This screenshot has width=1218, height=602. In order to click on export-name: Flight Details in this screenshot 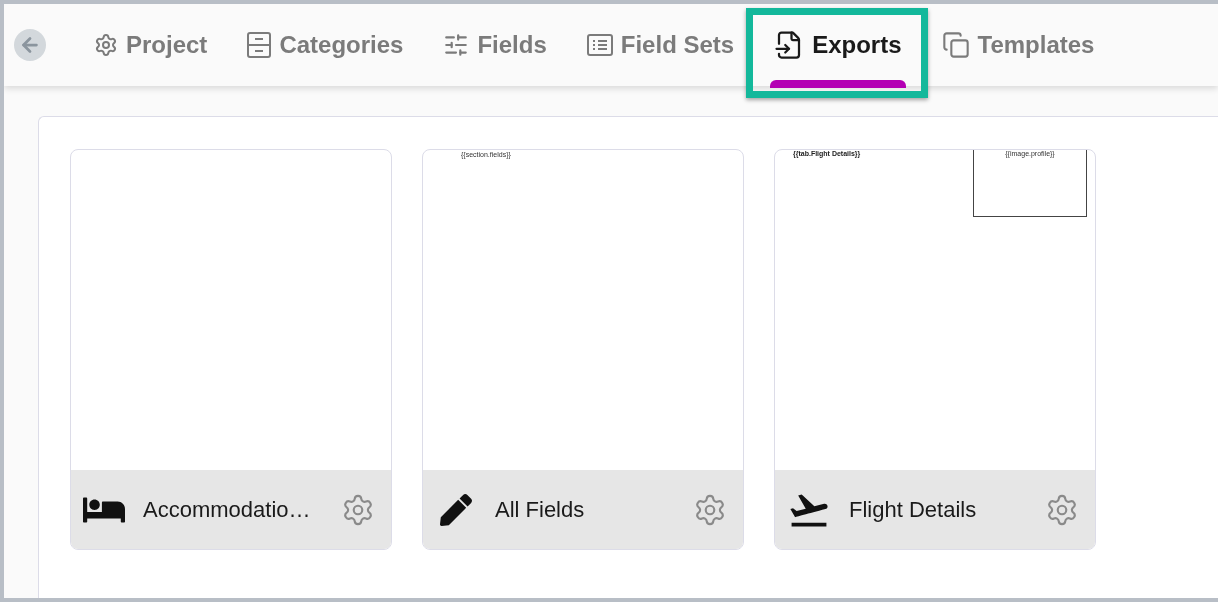, I will do `click(913, 509)`.